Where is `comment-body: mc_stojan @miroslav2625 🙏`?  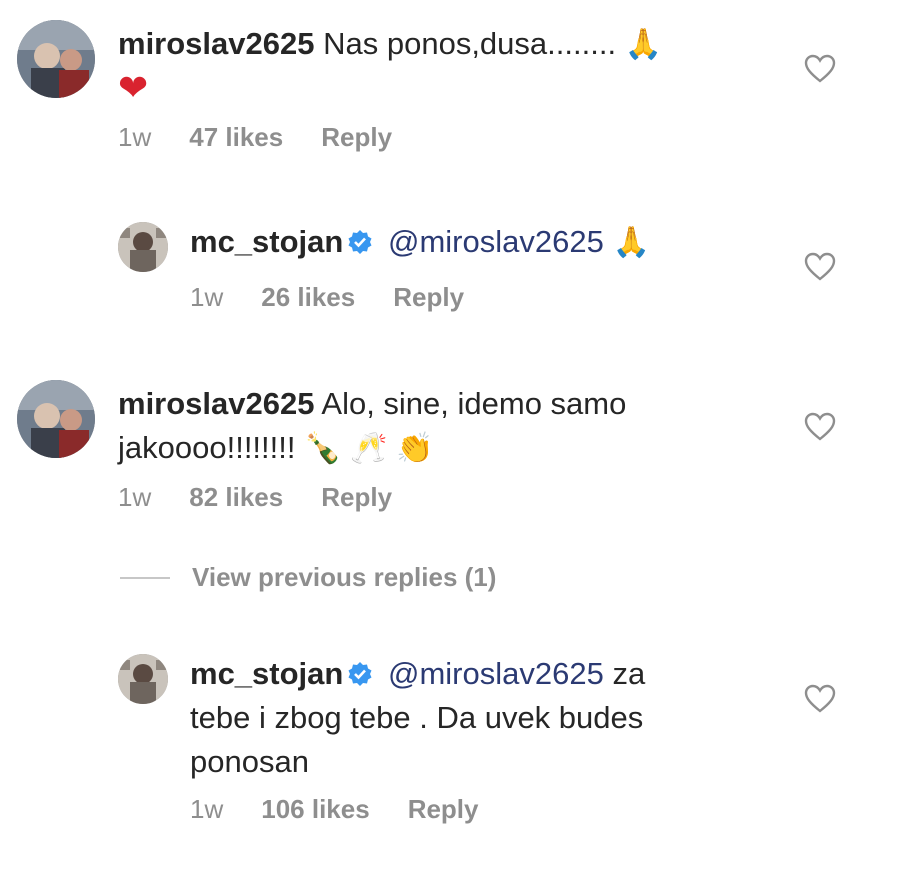
comment-body: mc_stojan @miroslav2625 🙏 is located at coordinates (420, 242).